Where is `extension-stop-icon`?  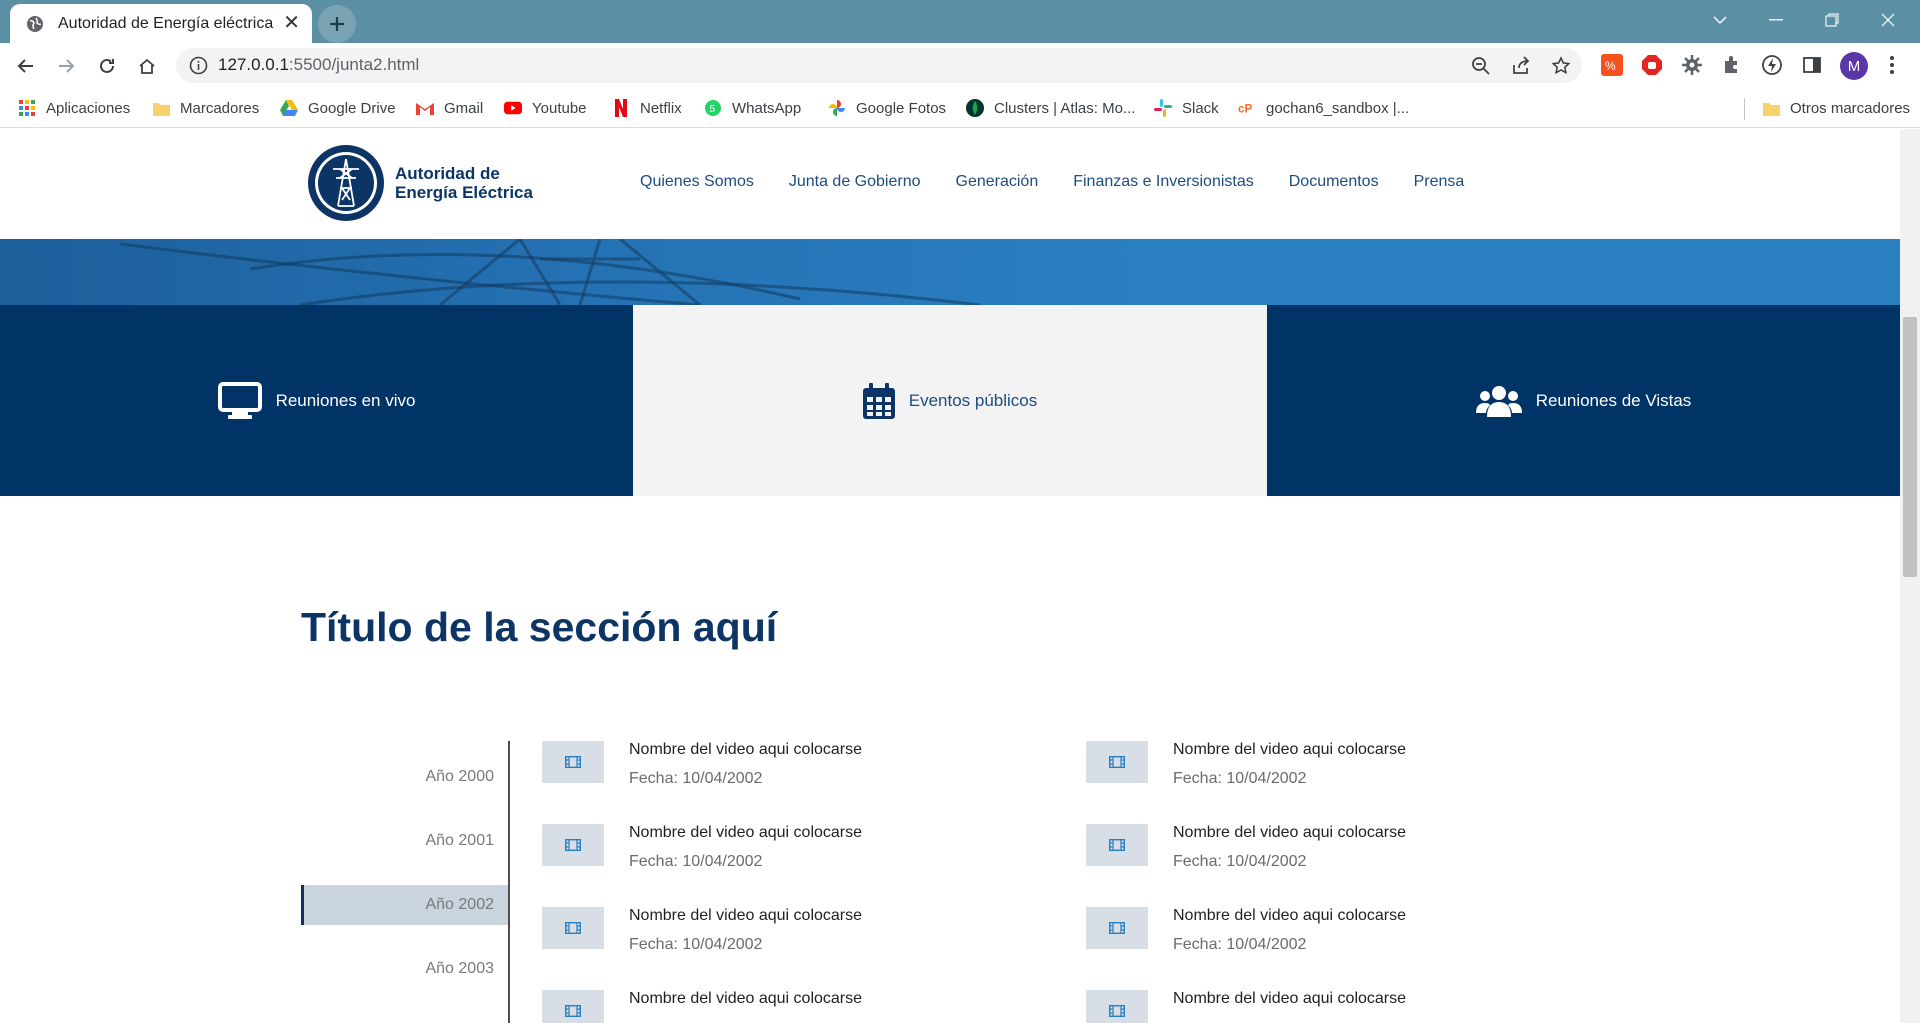
extension-stop-icon is located at coordinates (1652, 65).